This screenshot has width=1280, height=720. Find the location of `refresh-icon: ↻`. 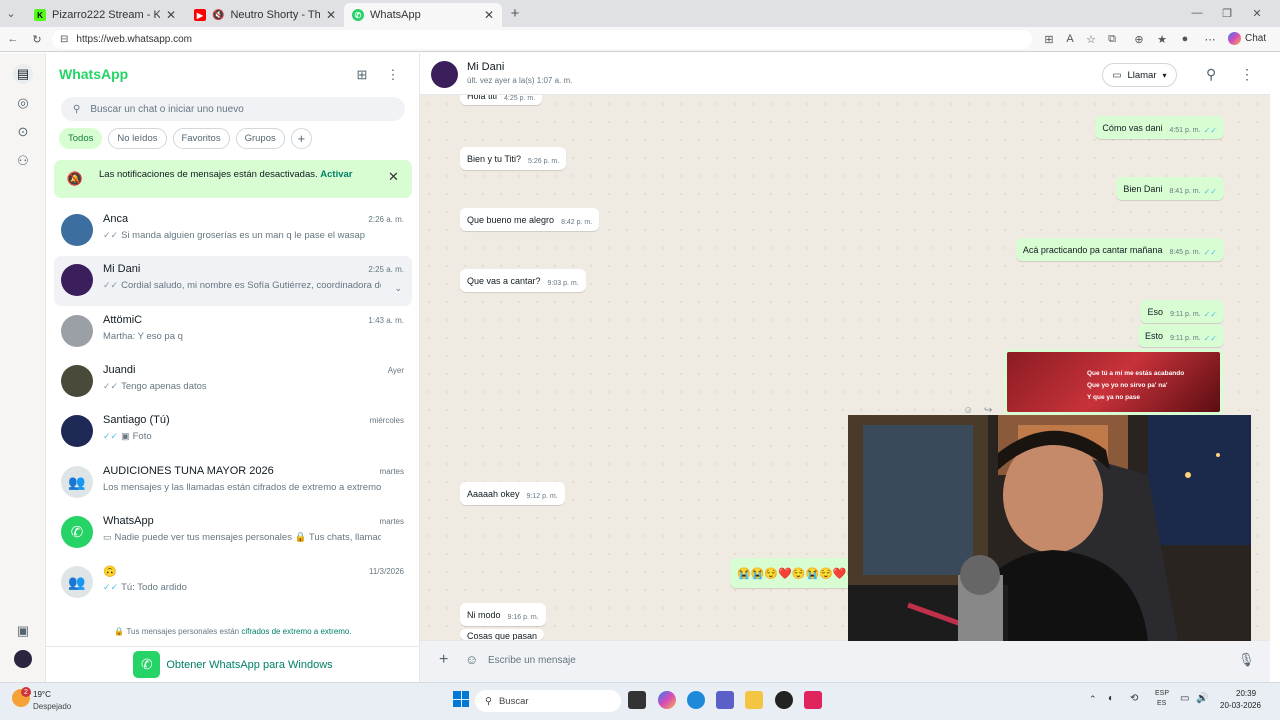

refresh-icon: ↻ is located at coordinates (37, 39).